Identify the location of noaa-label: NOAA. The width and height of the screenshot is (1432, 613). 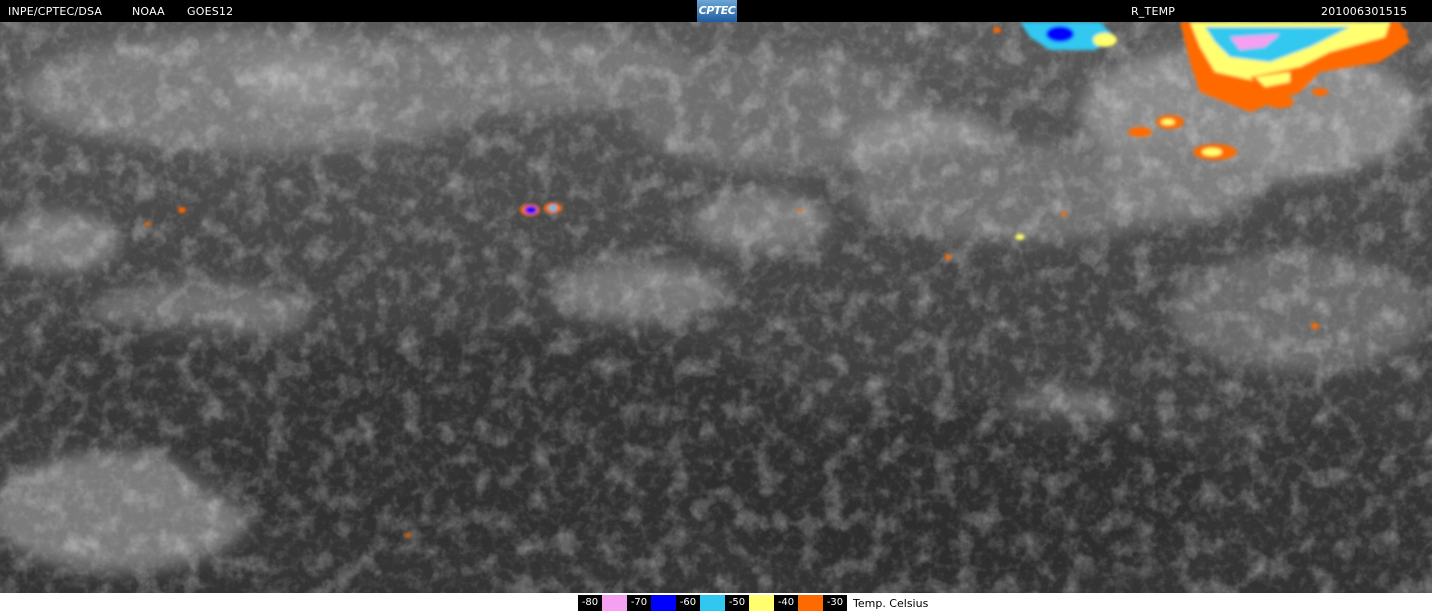
(148, 11).